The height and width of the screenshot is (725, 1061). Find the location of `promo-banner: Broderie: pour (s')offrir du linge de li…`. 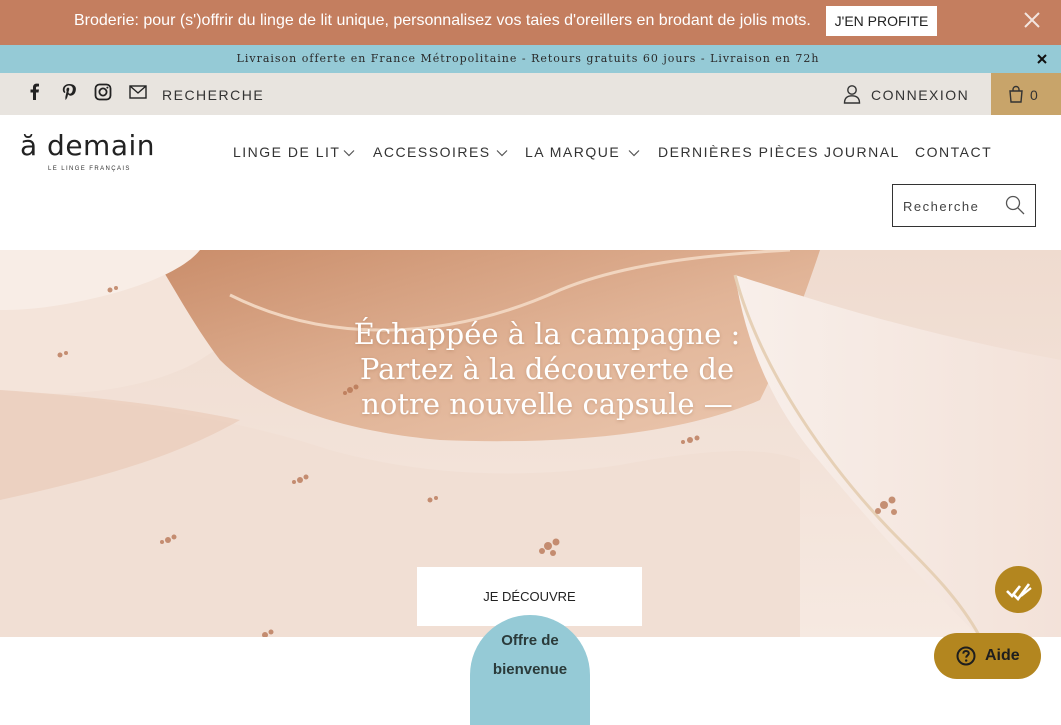

promo-banner: Broderie: pour (s')offrir du linge de li… is located at coordinates (530, 22).